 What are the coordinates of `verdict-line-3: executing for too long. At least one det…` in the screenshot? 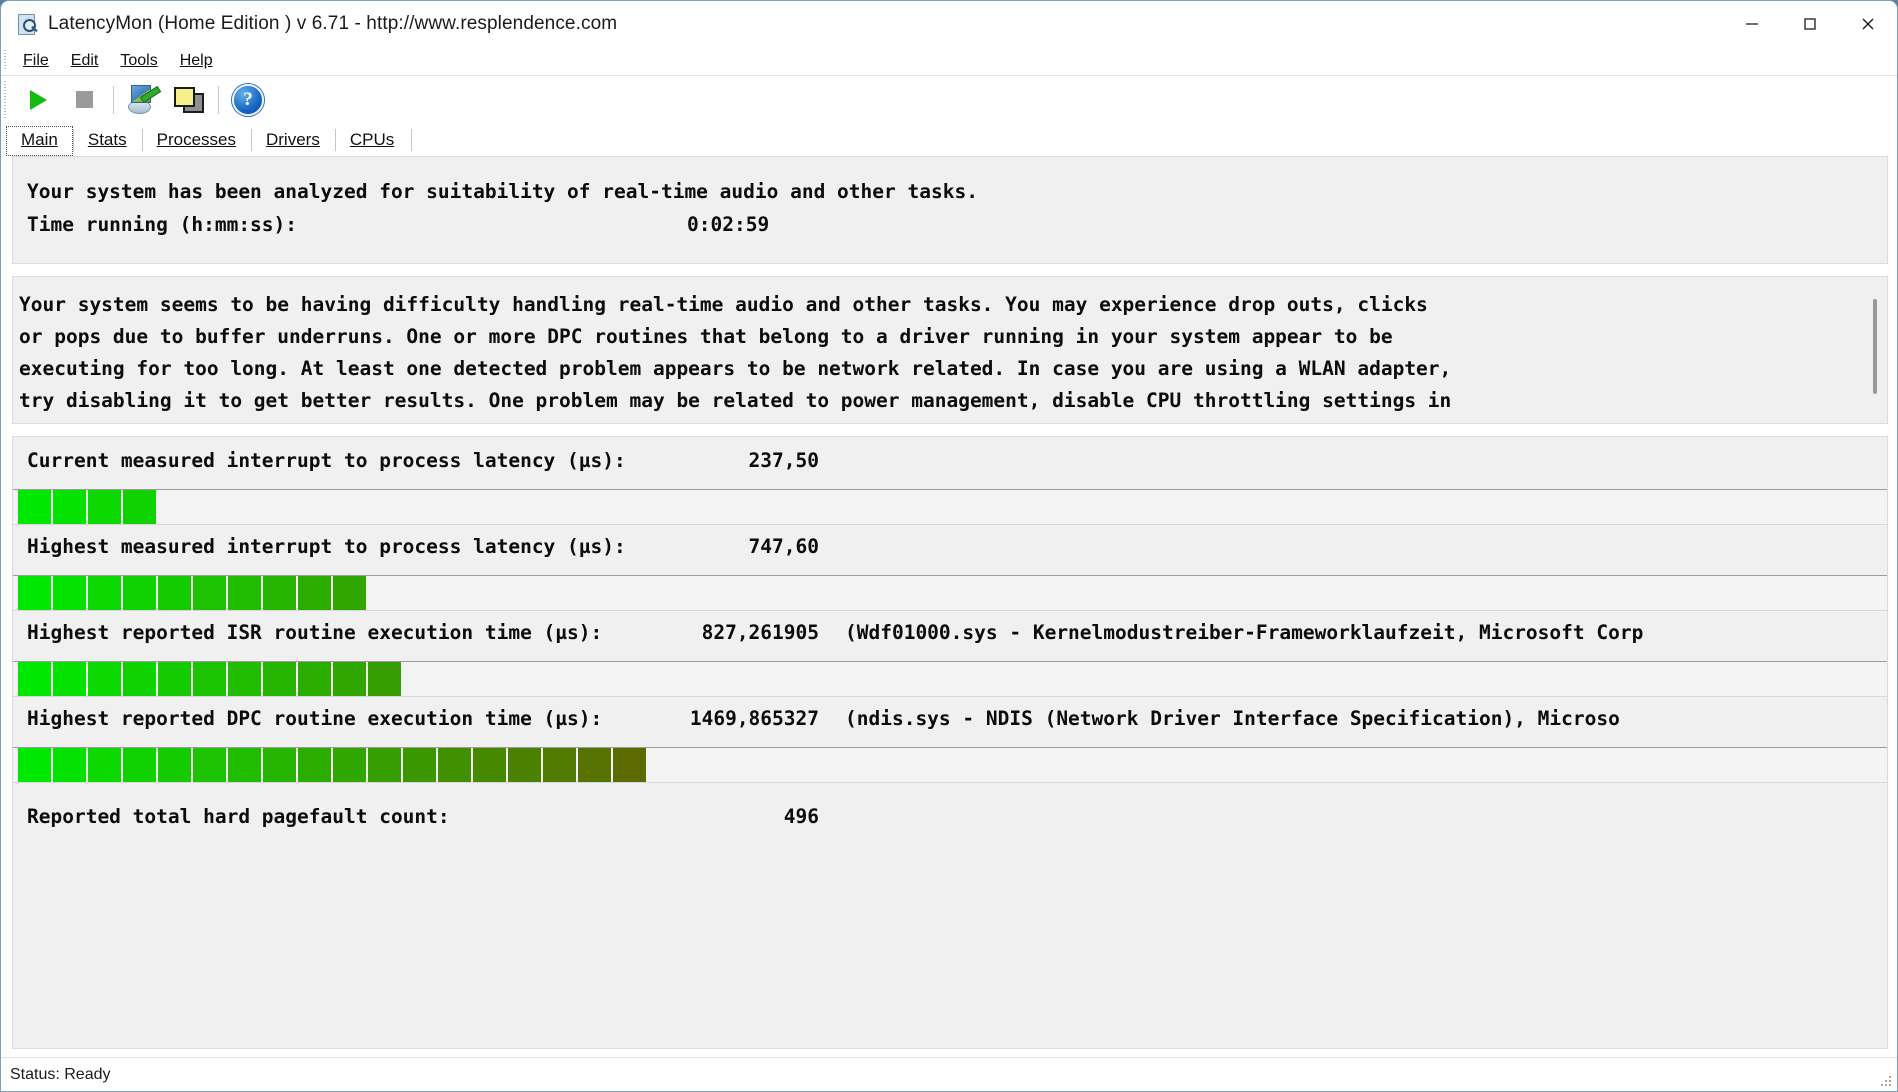 It's located at (735, 368).